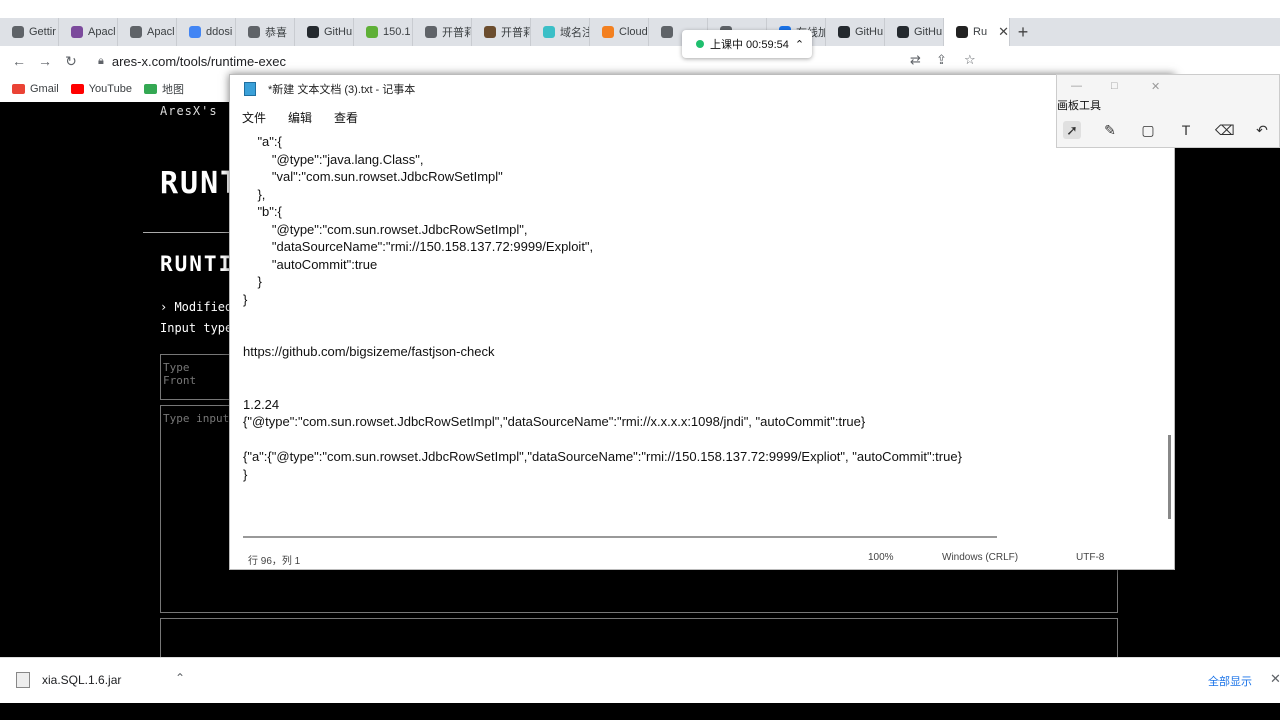  What do you see at coordinates (250, 88) in the screenshot?
I see `notepad-icon` at bounding box center [250, 88].